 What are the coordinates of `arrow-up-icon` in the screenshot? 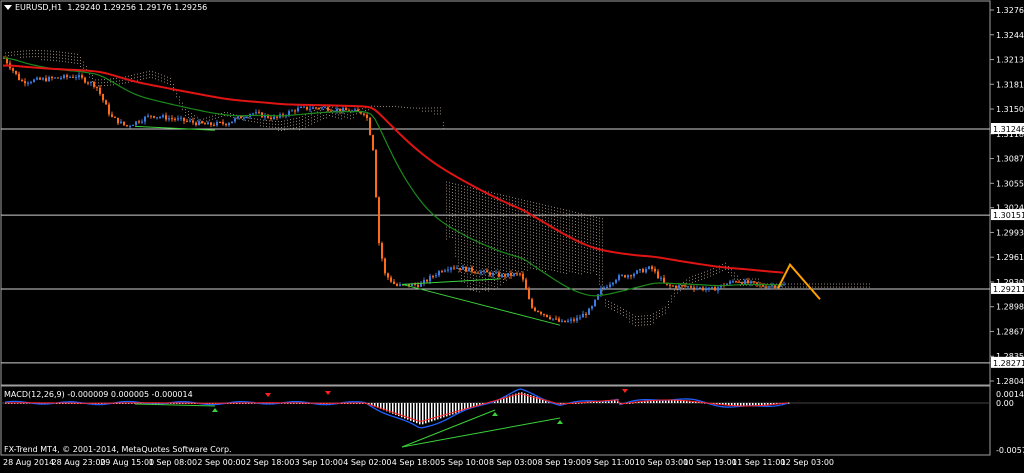 It's located at (560, 422).